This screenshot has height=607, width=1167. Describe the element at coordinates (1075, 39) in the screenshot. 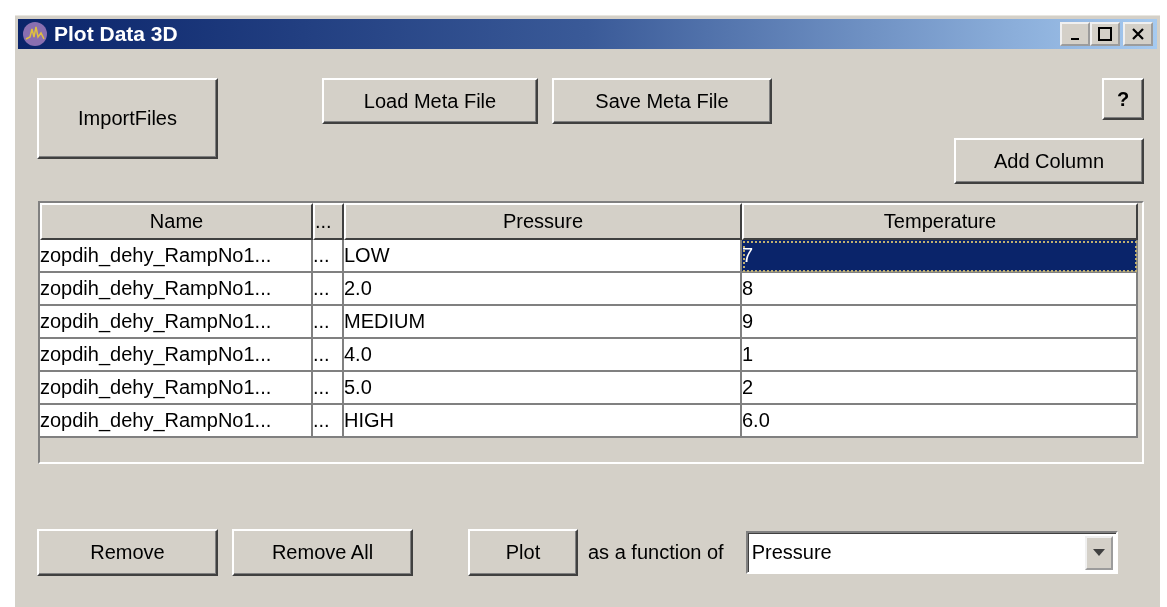

I see `minimize-icon` at that location.